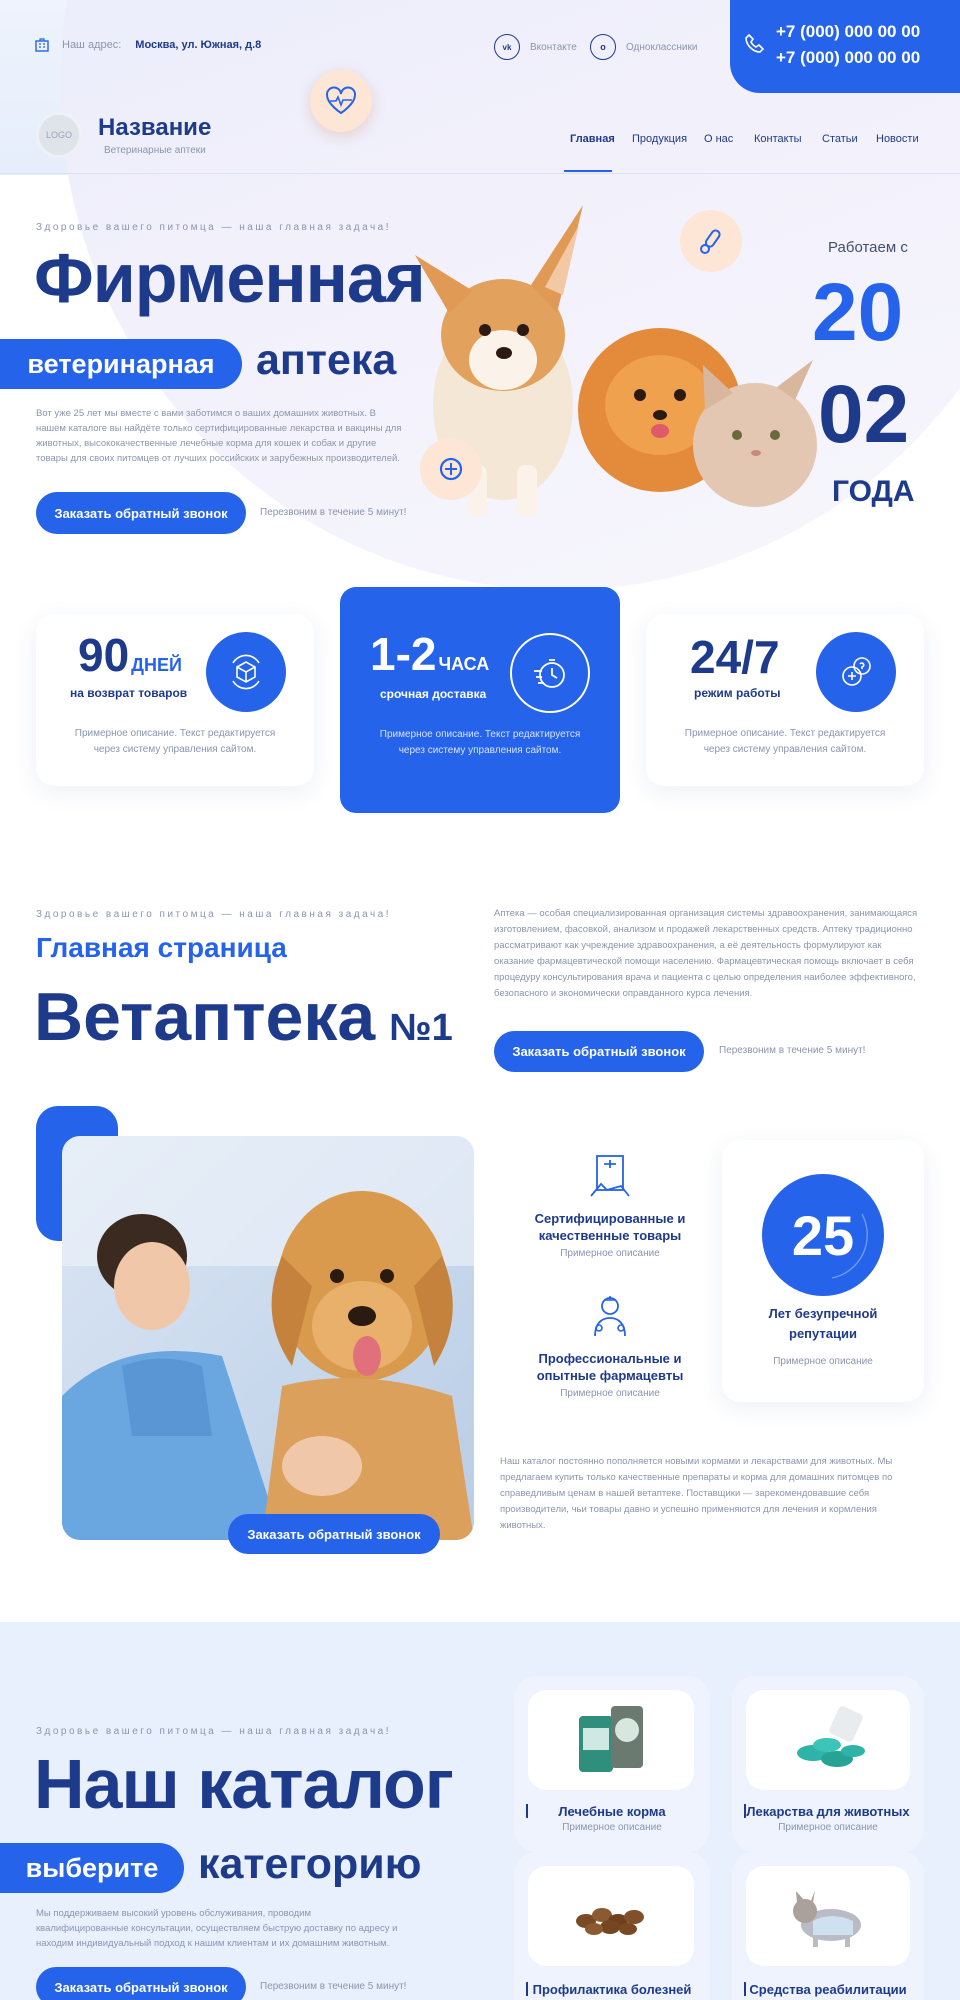 This screenshot has height=2000, width=960. What do you see at coordinates (612, 1926) in the screenshot?
I see `category-card-prevention: Профилактика болезней` at bounding box center [612, 1926].